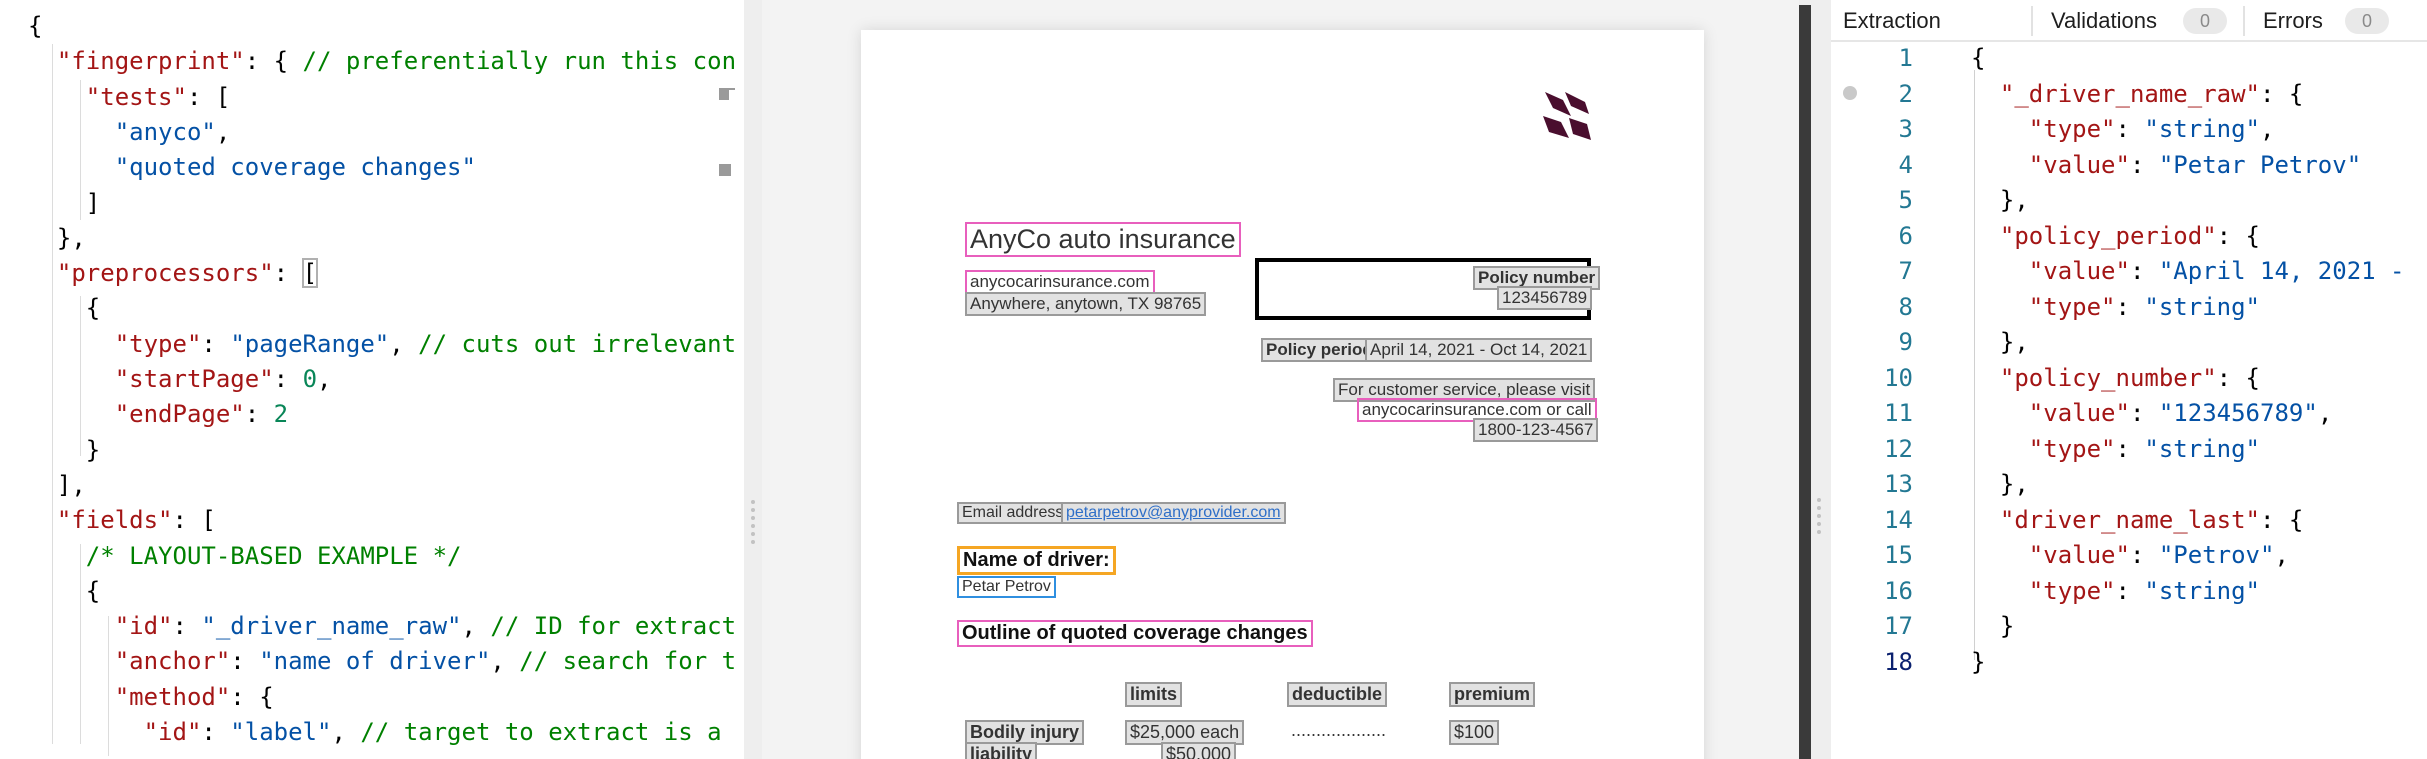 The width and height of the screenshot is (2427, 759). Describe the element at coordinates (310, 273) in the screenshot. I see `matched-bracket: [` at that location.